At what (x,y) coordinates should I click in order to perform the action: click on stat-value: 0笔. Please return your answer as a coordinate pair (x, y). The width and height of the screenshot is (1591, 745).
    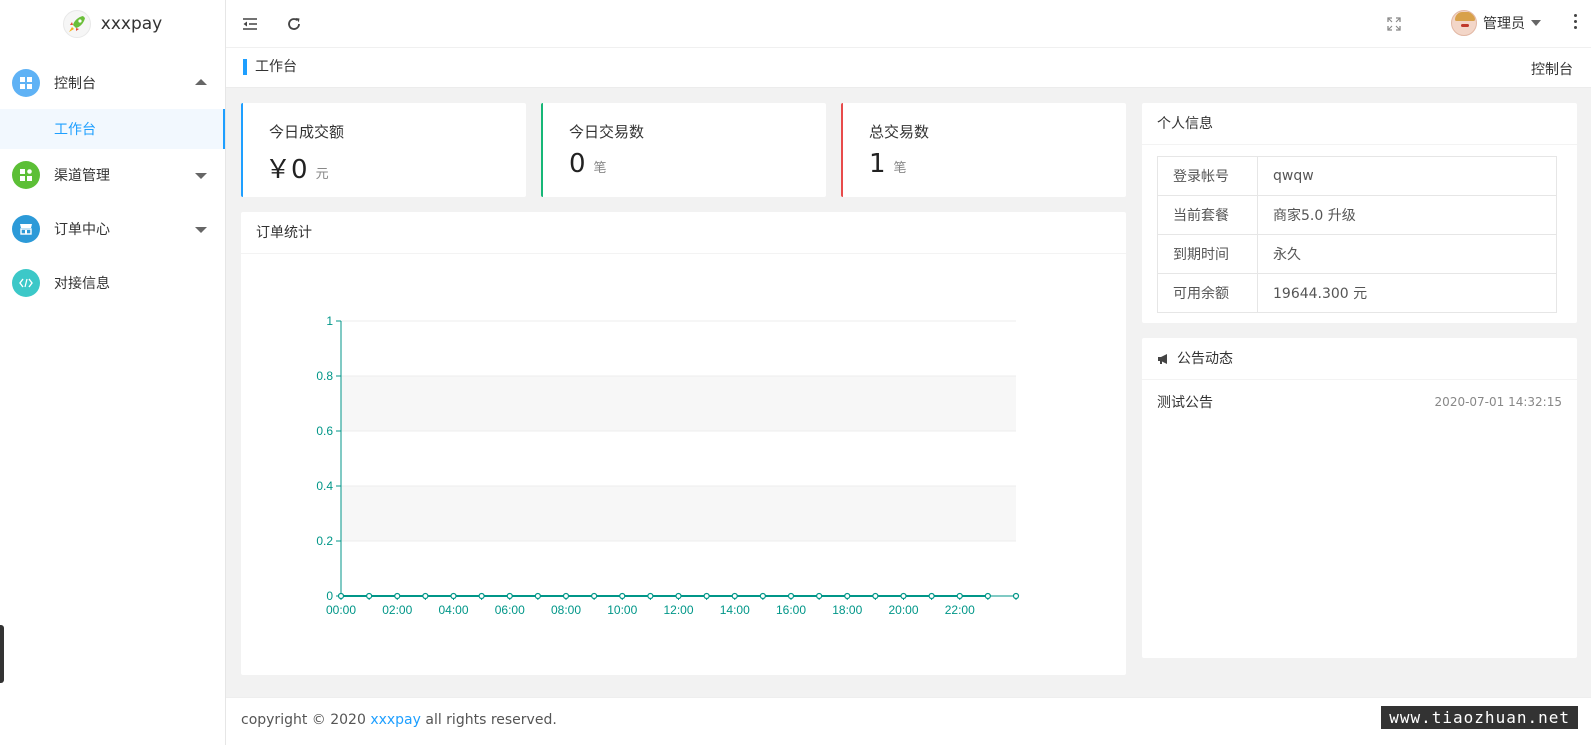
    Looking at the image, I should click on (588, 164).